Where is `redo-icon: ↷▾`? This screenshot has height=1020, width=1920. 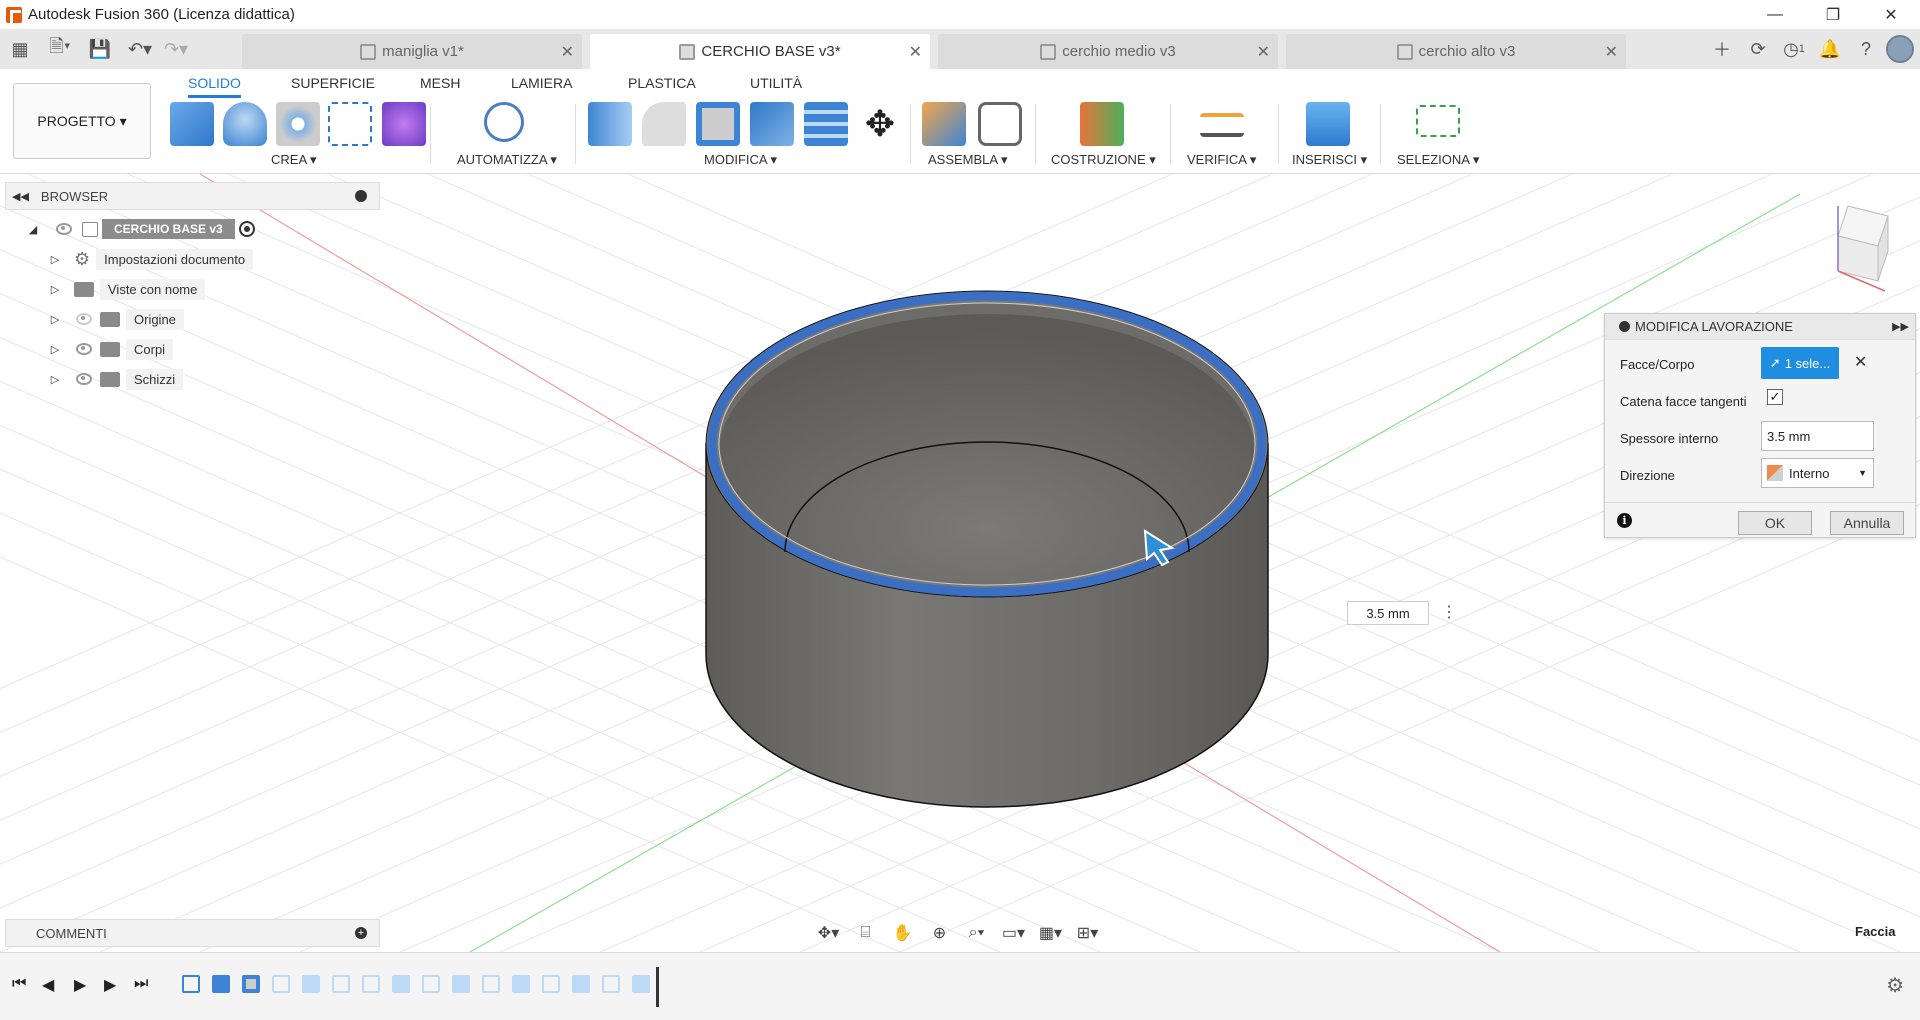
redo-icon: ↷▾ is located at coordinates (176, 49).